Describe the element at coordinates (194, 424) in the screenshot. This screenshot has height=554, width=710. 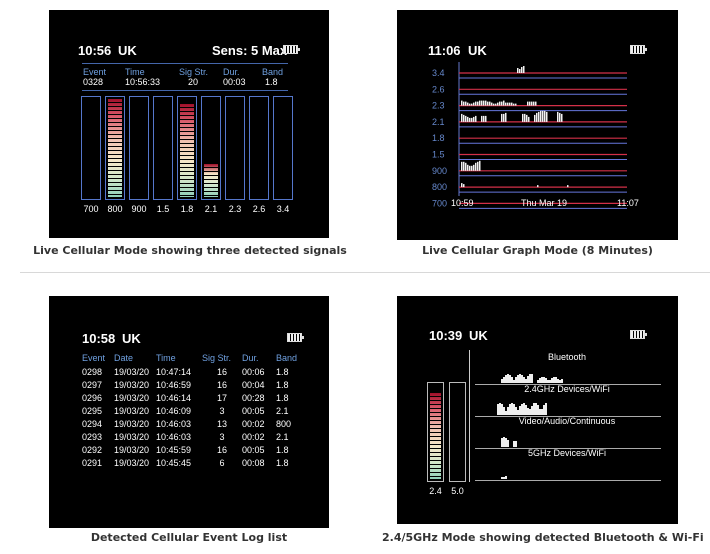
I see `log-row: 0294 19/03/20 10:46:03 13 00:02 800` at that location.